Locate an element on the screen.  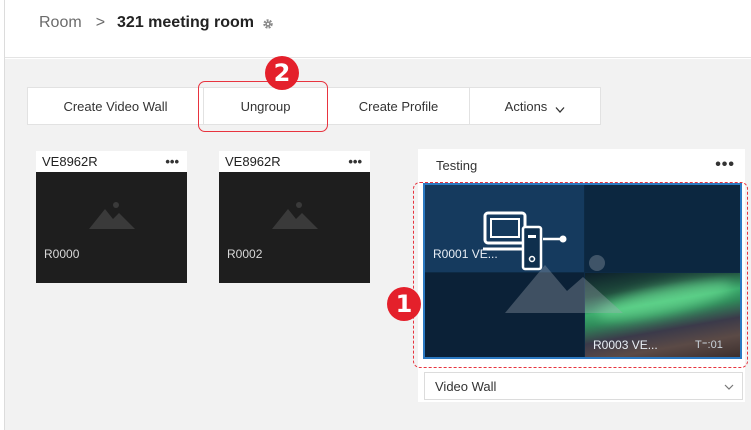
device-preview: R0000 is located at coordinates (111, 227).